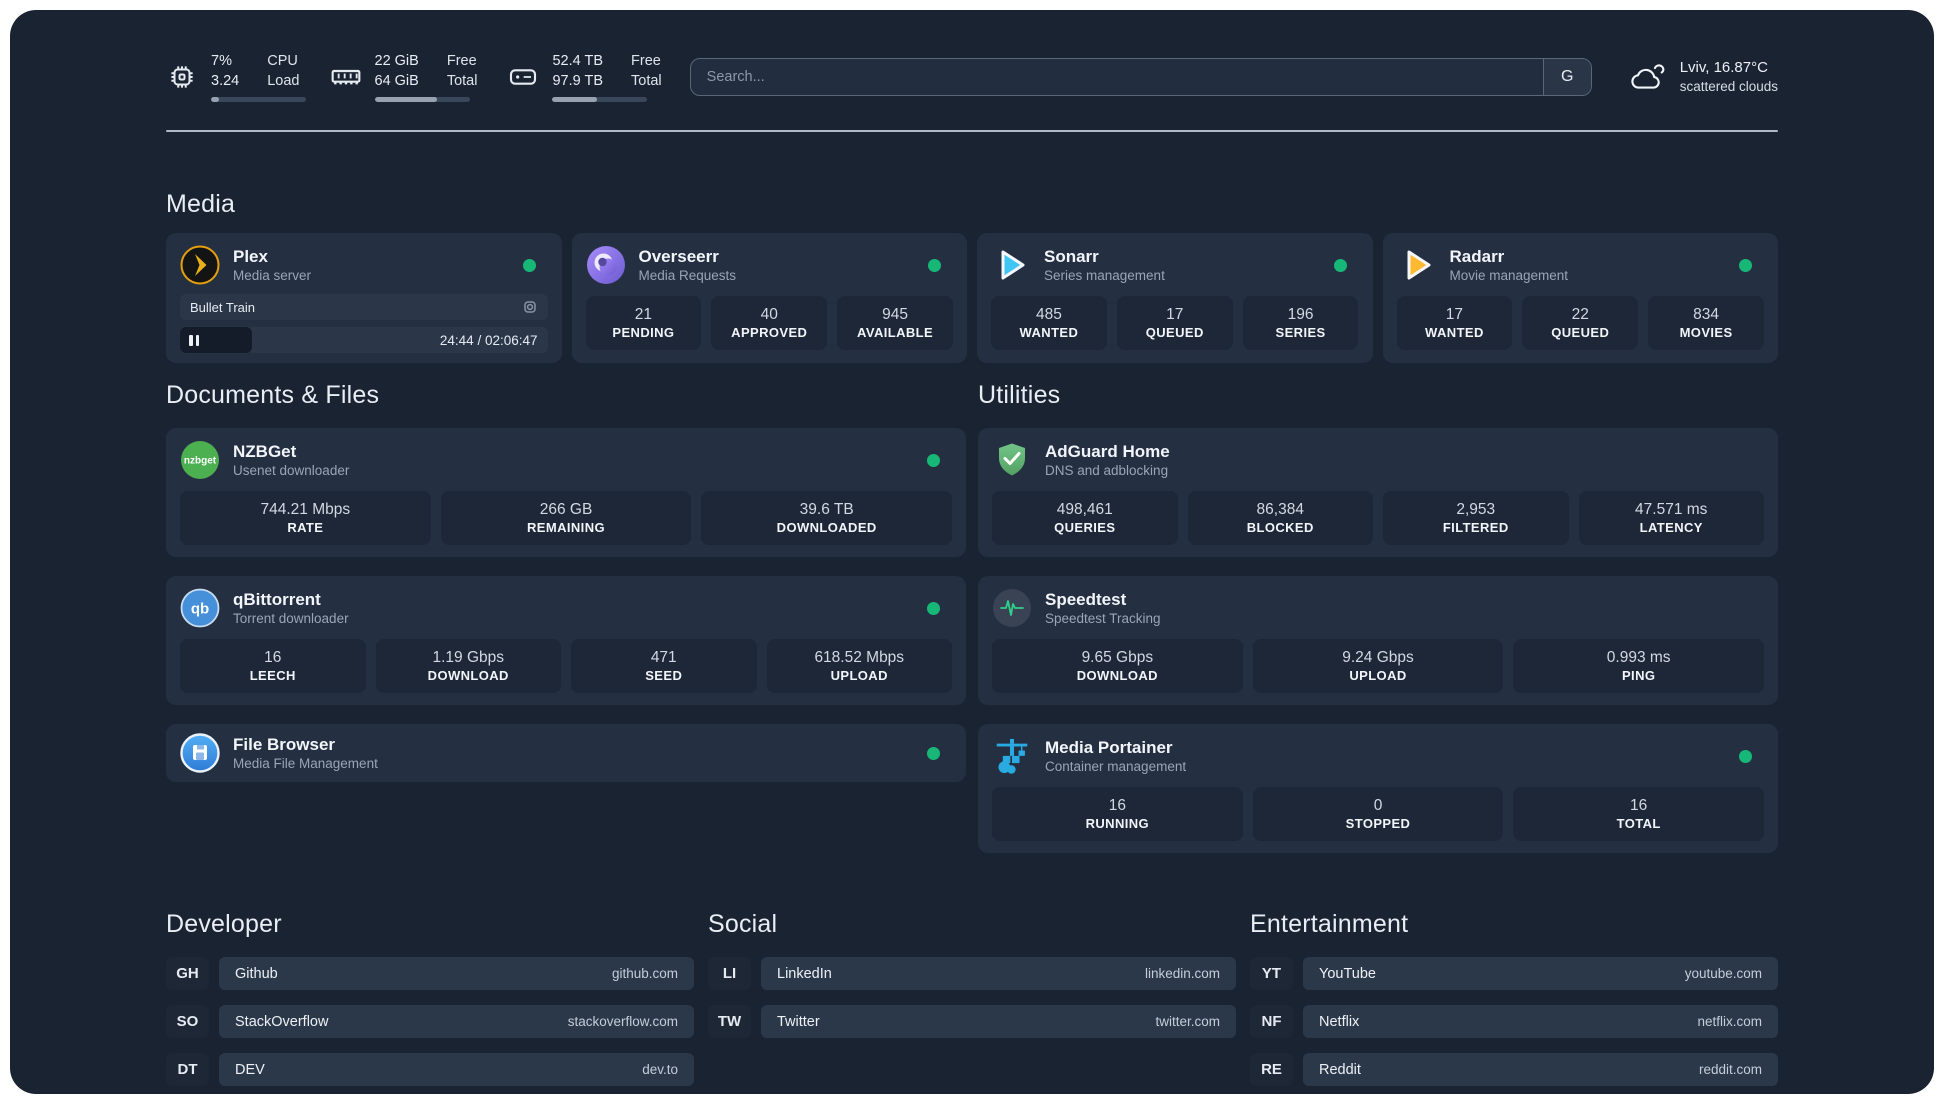  What do you see at coordinates (566, 518) in the screenshot?
I see `stat-remaining: 266 GB REMAINING` at bounding box center [566, 518].